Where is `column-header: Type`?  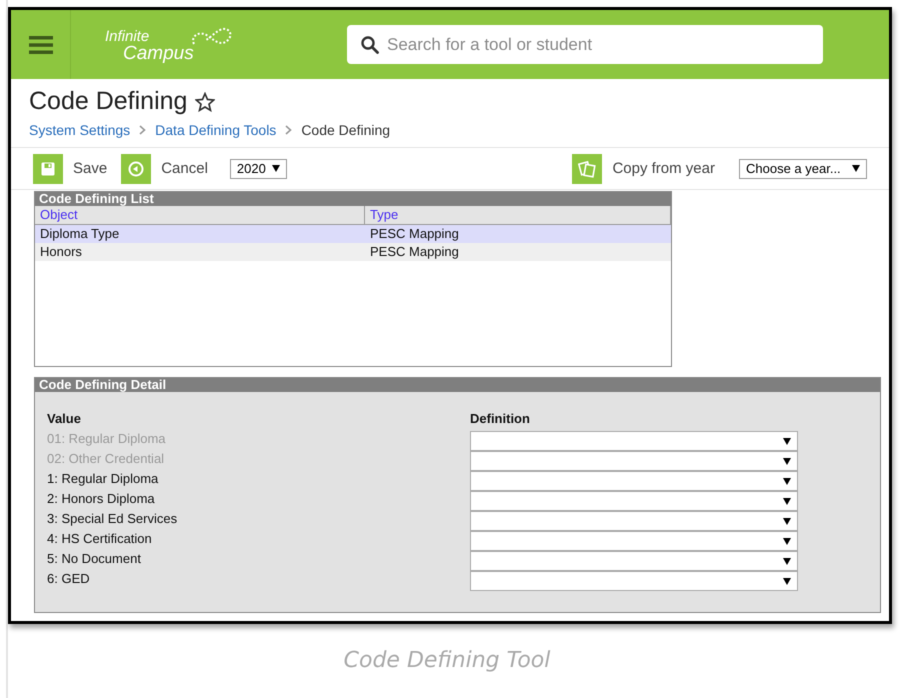 column-header: Type is located at coordinates (518, 215).